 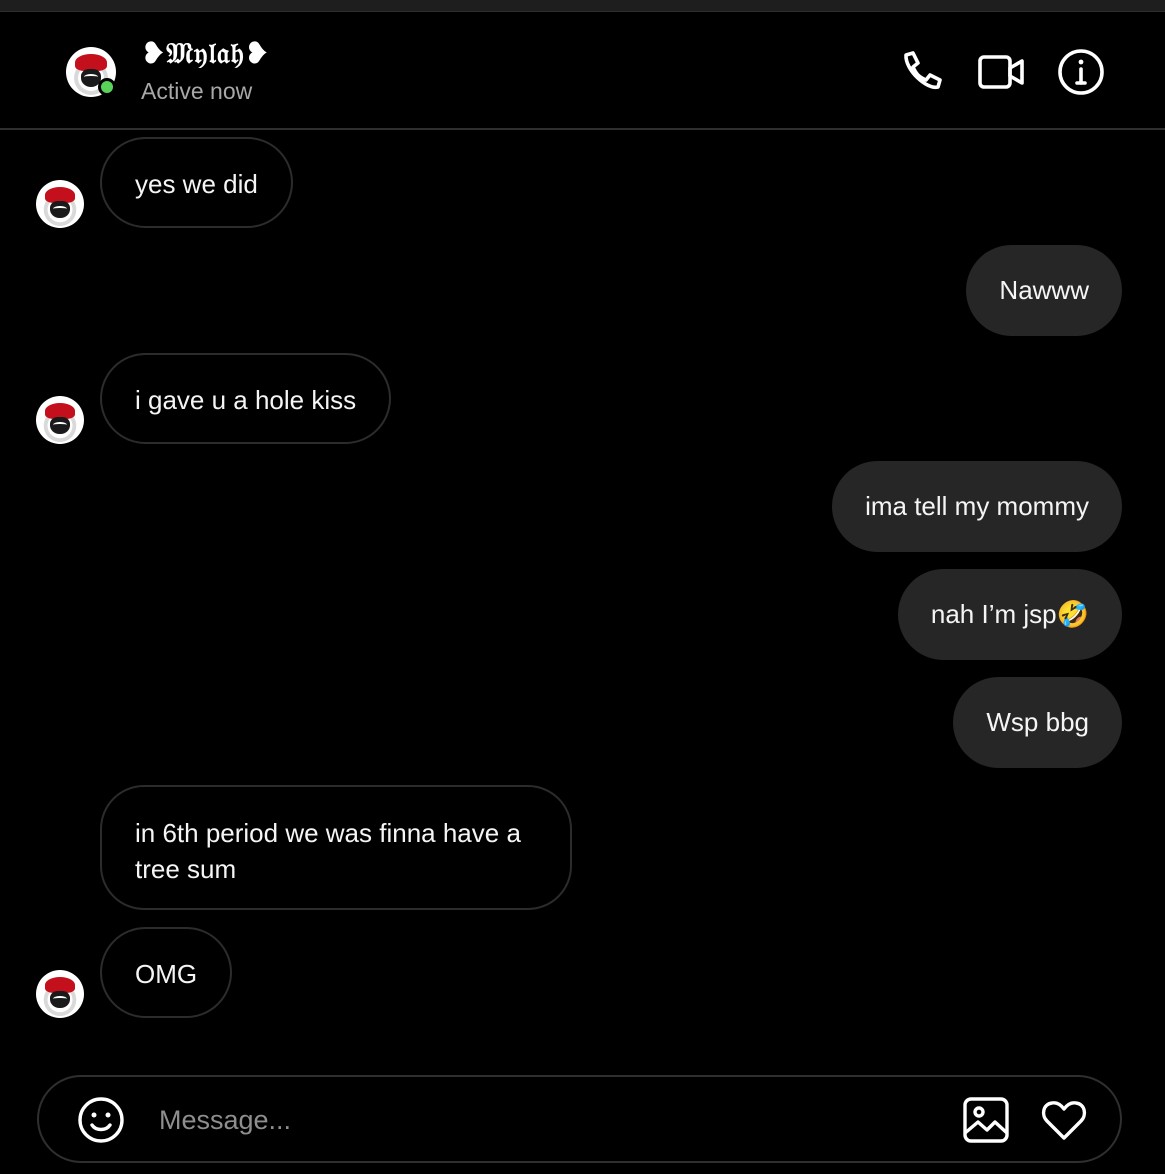 What do you see at coordinates (1001, 72) in the screenshot?
I see `video-camera-icon` at bounding box center [1001, 72].